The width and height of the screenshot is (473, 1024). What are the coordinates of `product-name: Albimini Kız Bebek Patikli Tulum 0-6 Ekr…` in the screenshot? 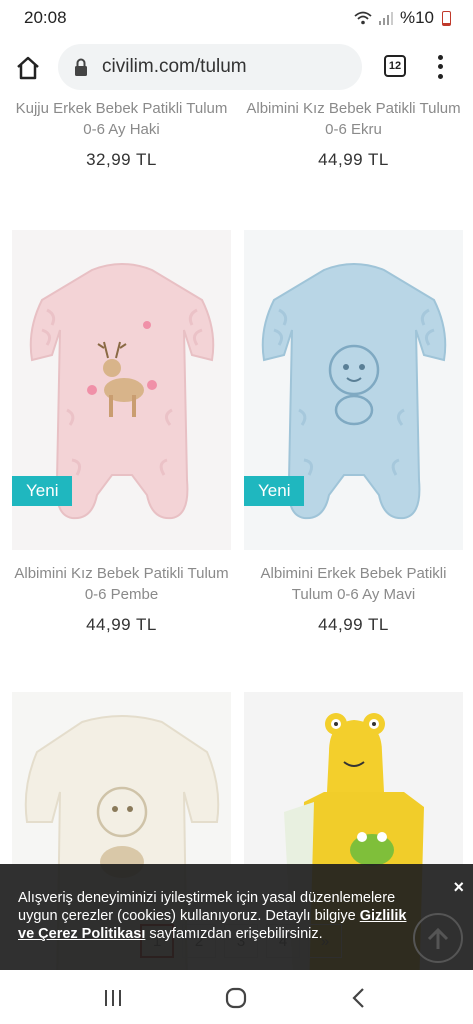 It's located at (353, 119).